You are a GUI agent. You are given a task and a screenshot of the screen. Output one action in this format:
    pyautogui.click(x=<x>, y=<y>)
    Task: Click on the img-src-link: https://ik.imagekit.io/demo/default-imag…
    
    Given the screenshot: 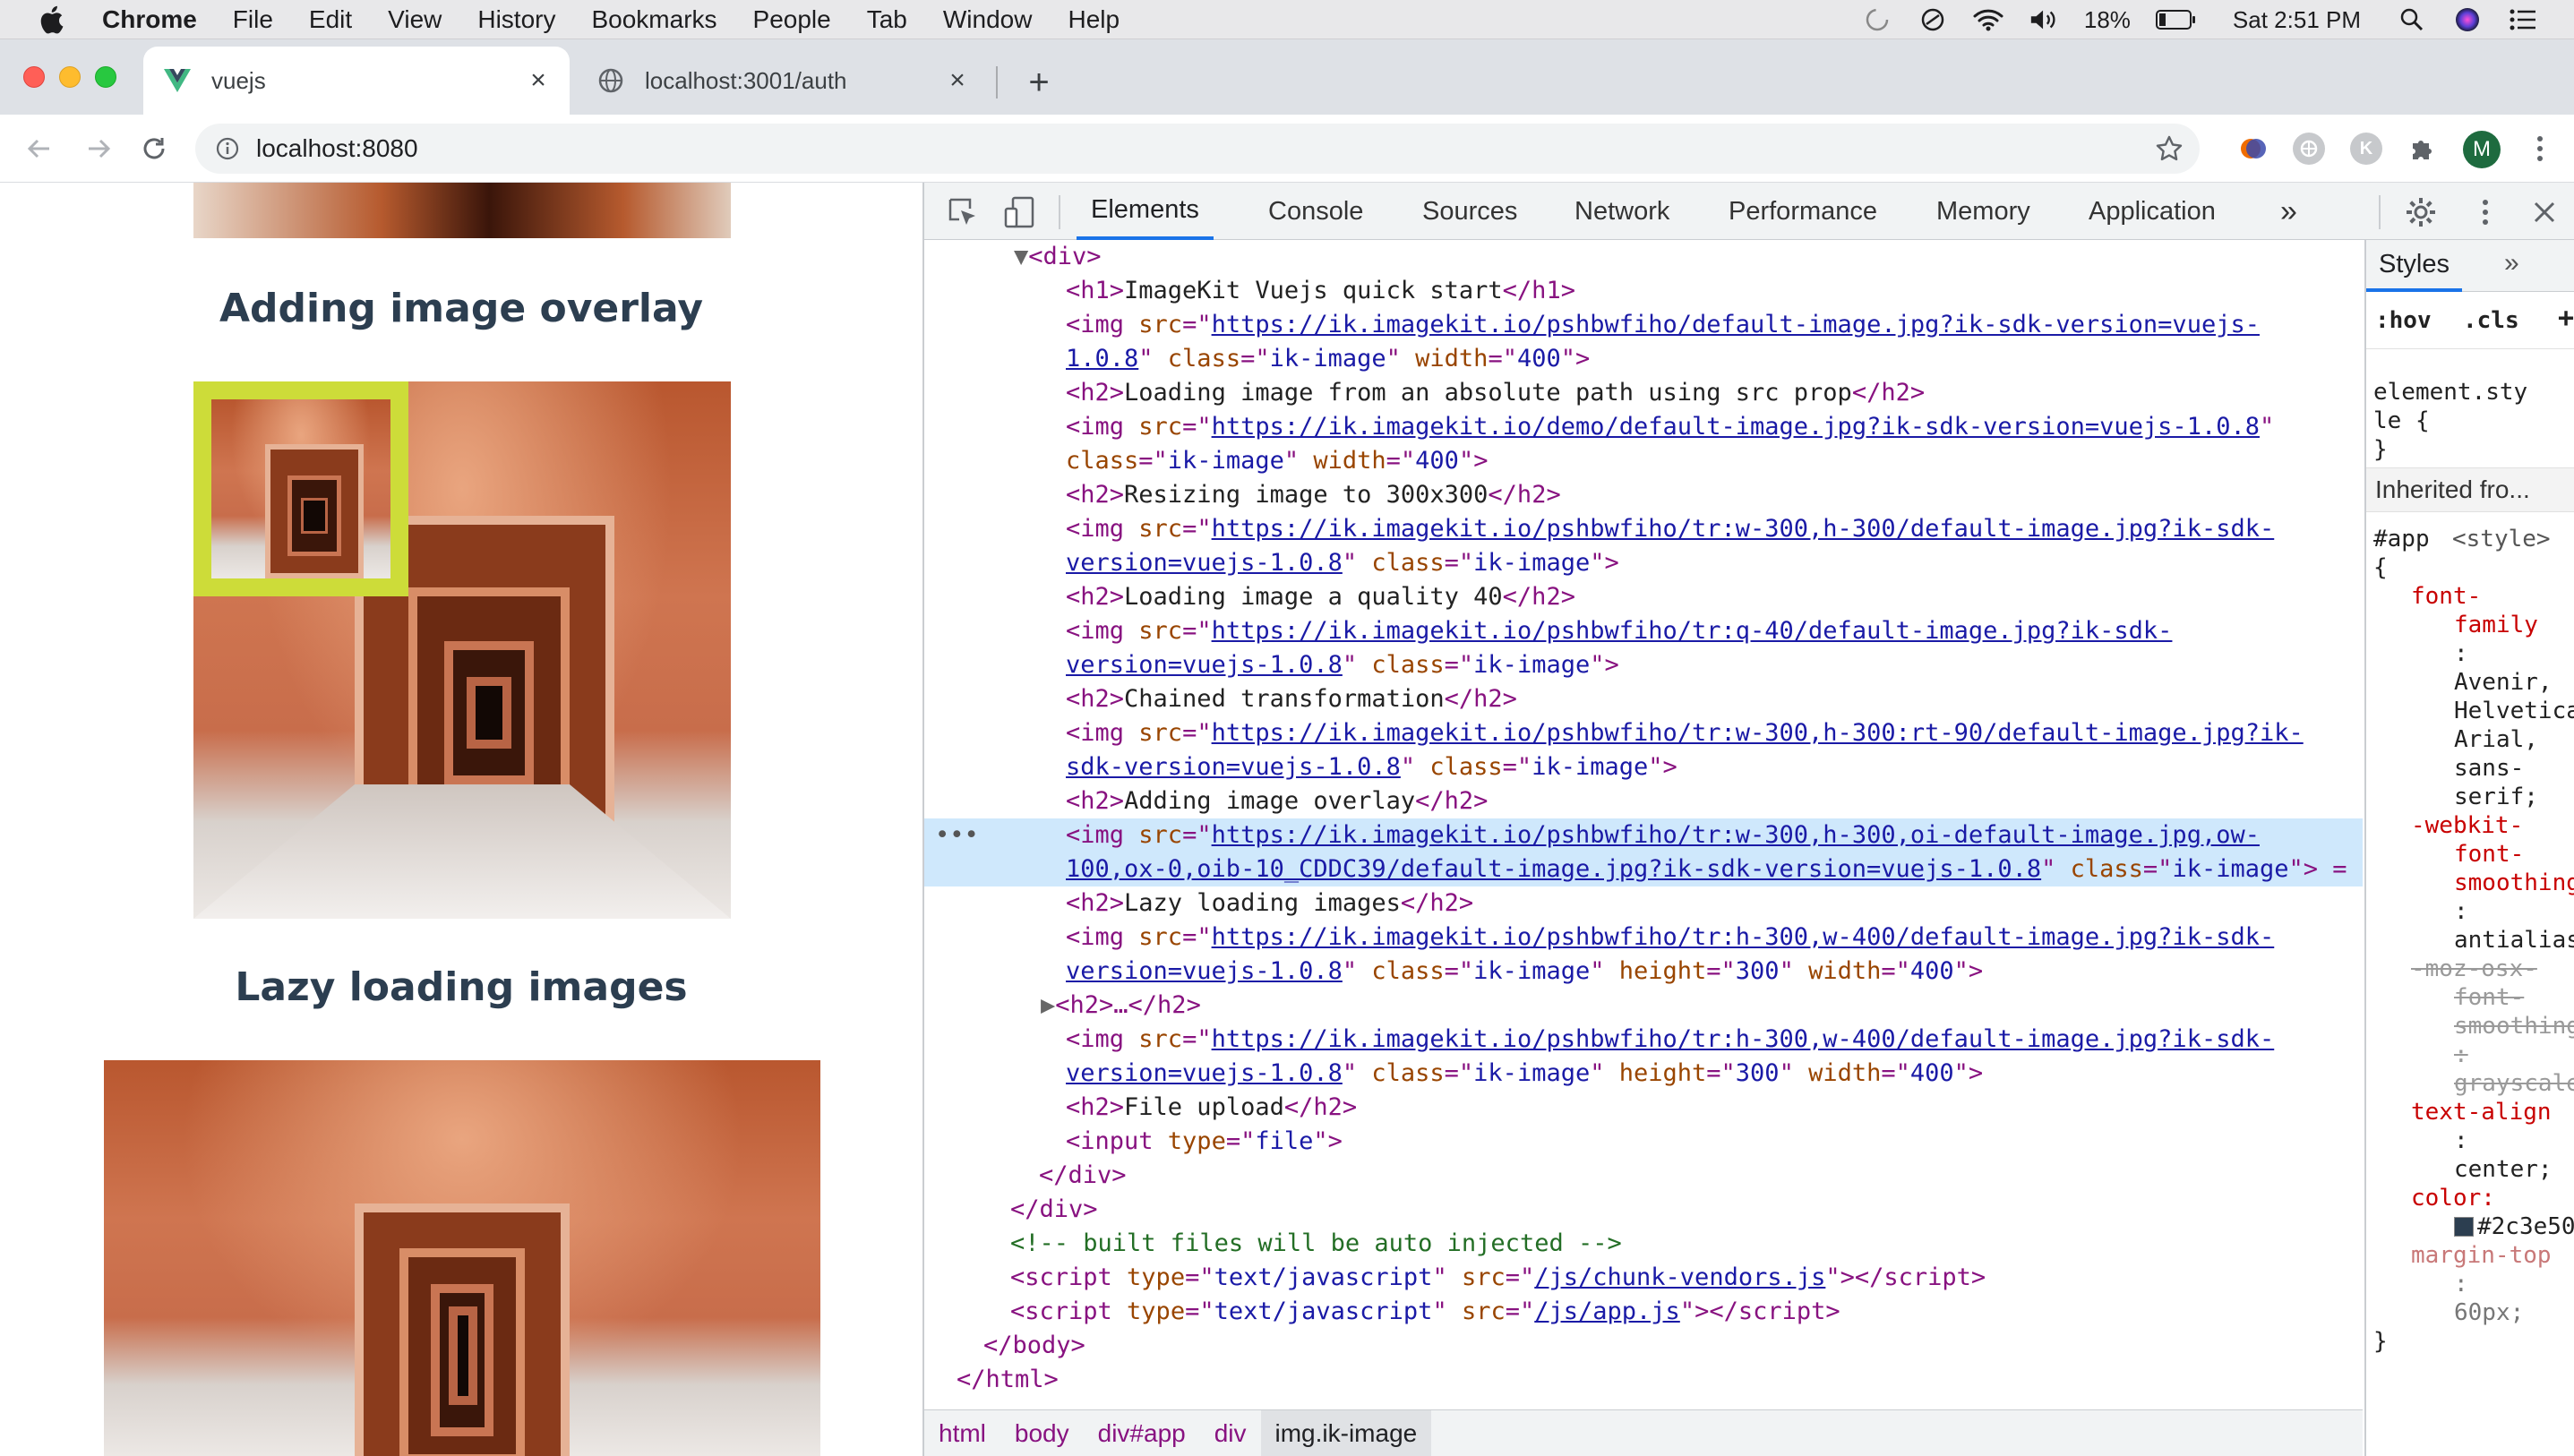 What is the action you would take?
    pyautogui.click(x=1736, y=427)
    